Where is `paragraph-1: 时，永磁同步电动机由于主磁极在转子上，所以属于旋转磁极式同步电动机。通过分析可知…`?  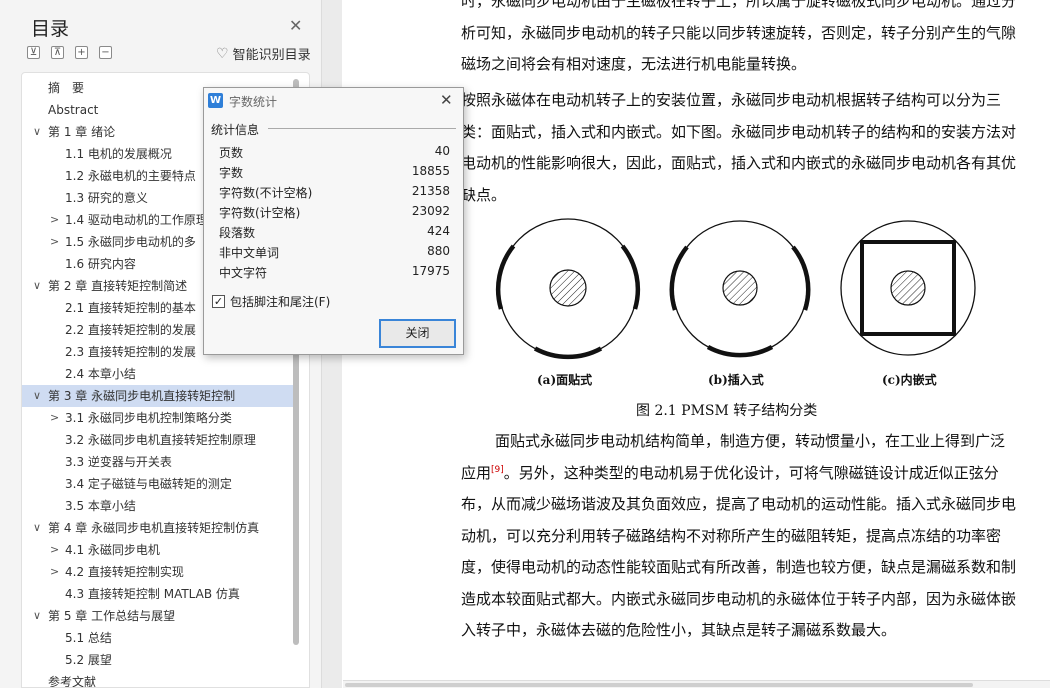
paragraph-1: 时，永磁同步电动机由于主磁极在转子上，所以属于旋转磁极式同步电动机。通过分析可知… is located at coordinates (739, 36).